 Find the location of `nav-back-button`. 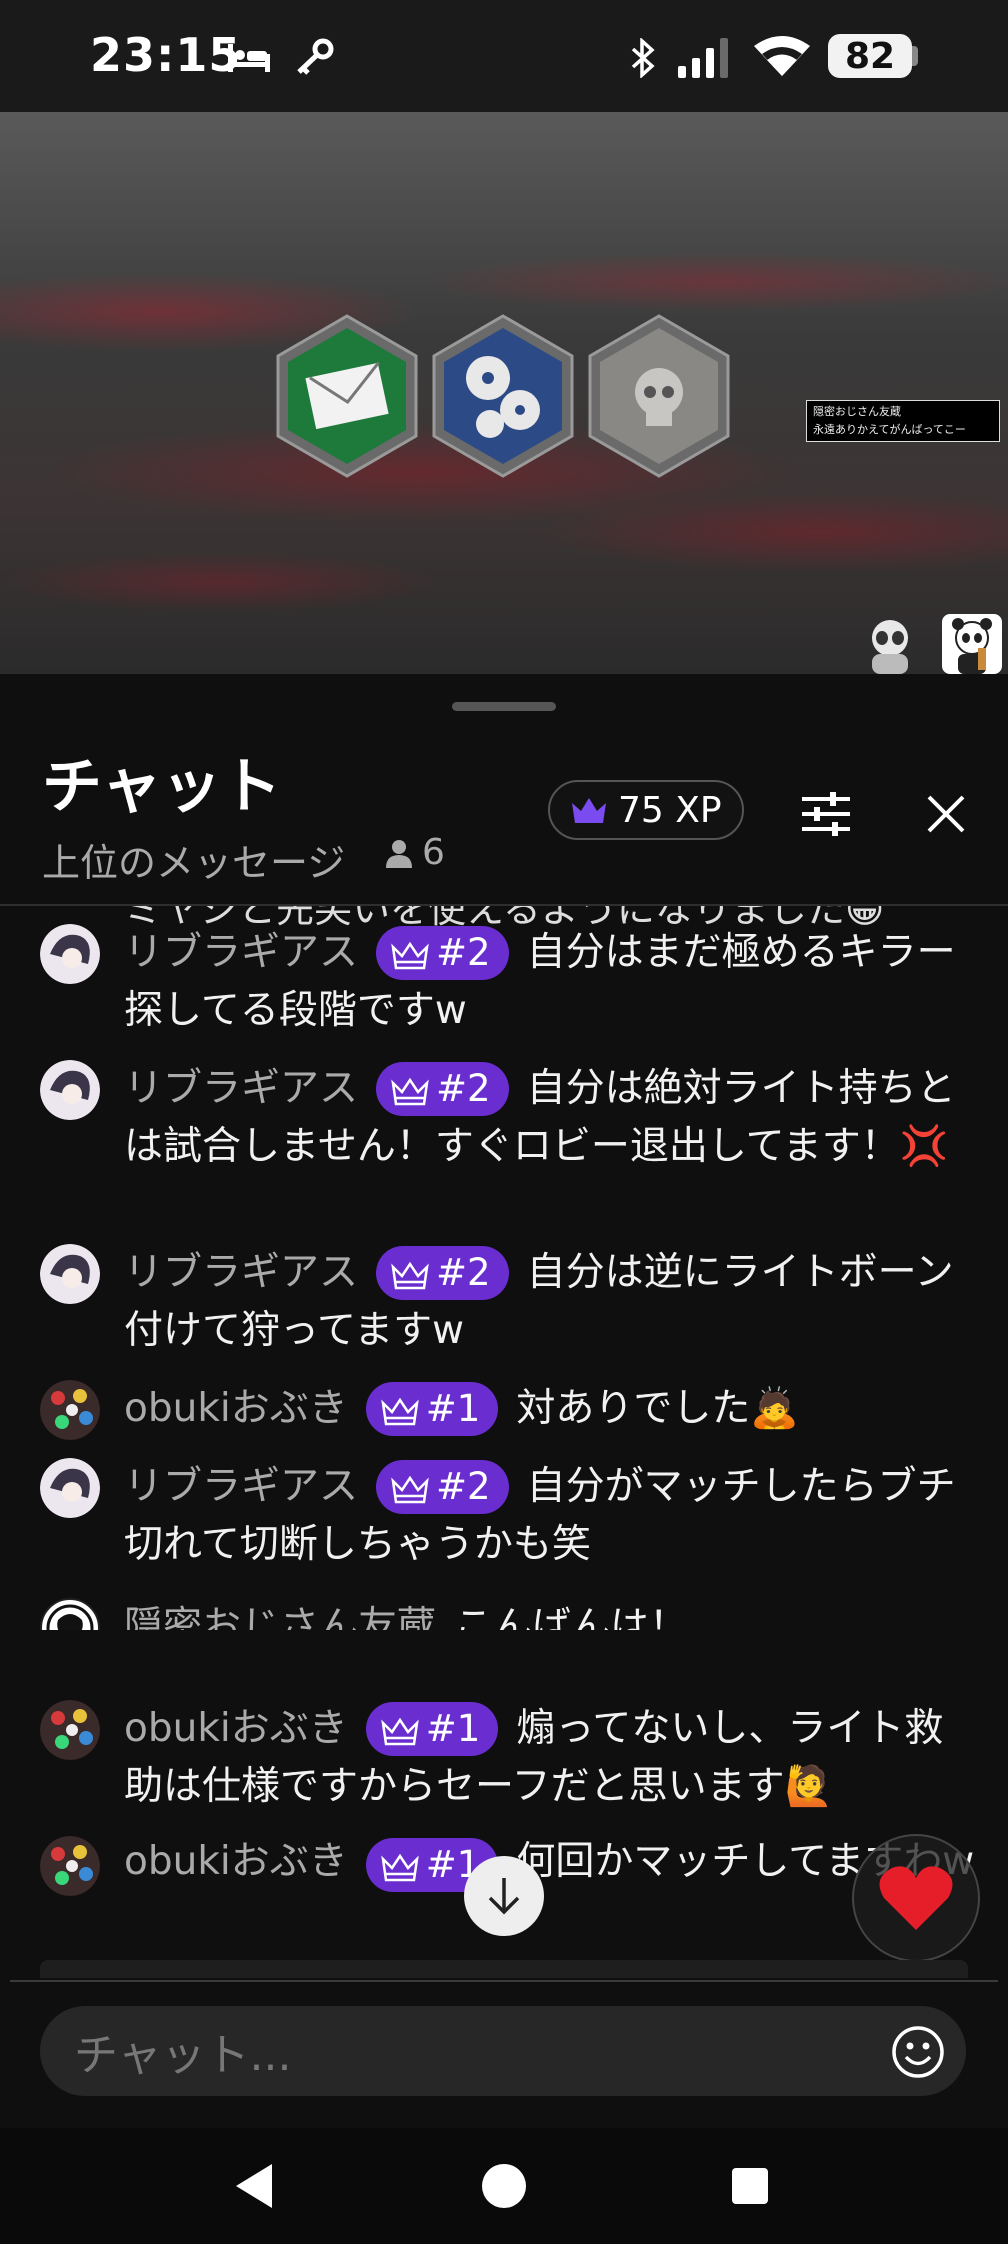

nav-back-button is located at coordinates (254, 2186).